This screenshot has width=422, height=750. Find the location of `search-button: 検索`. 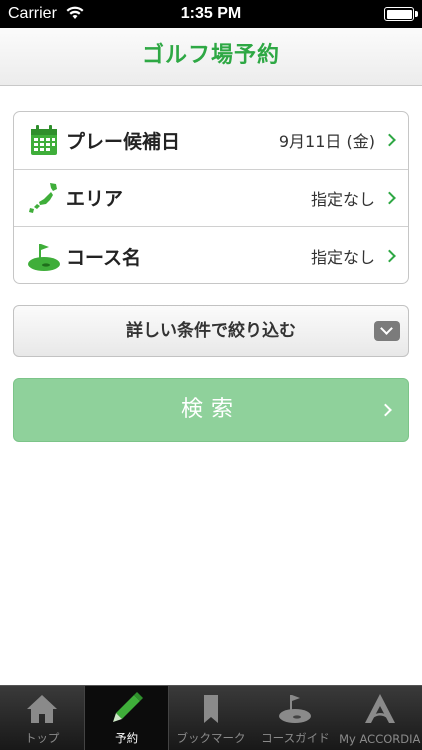

search-button: 検索 is located at coordinates (211, 410).